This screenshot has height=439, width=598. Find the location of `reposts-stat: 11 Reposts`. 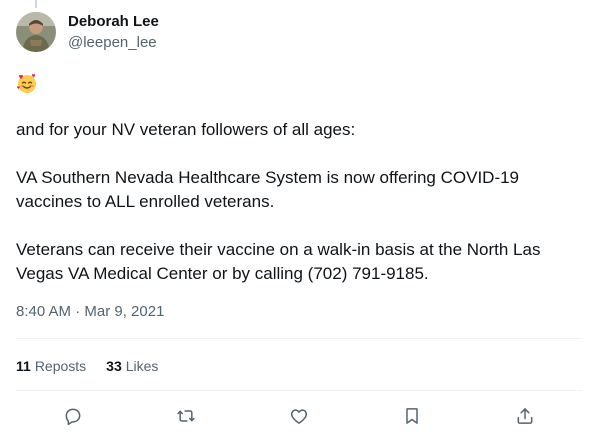

reposts-stat: 11 Reposts is located at coordinates (51, 366).